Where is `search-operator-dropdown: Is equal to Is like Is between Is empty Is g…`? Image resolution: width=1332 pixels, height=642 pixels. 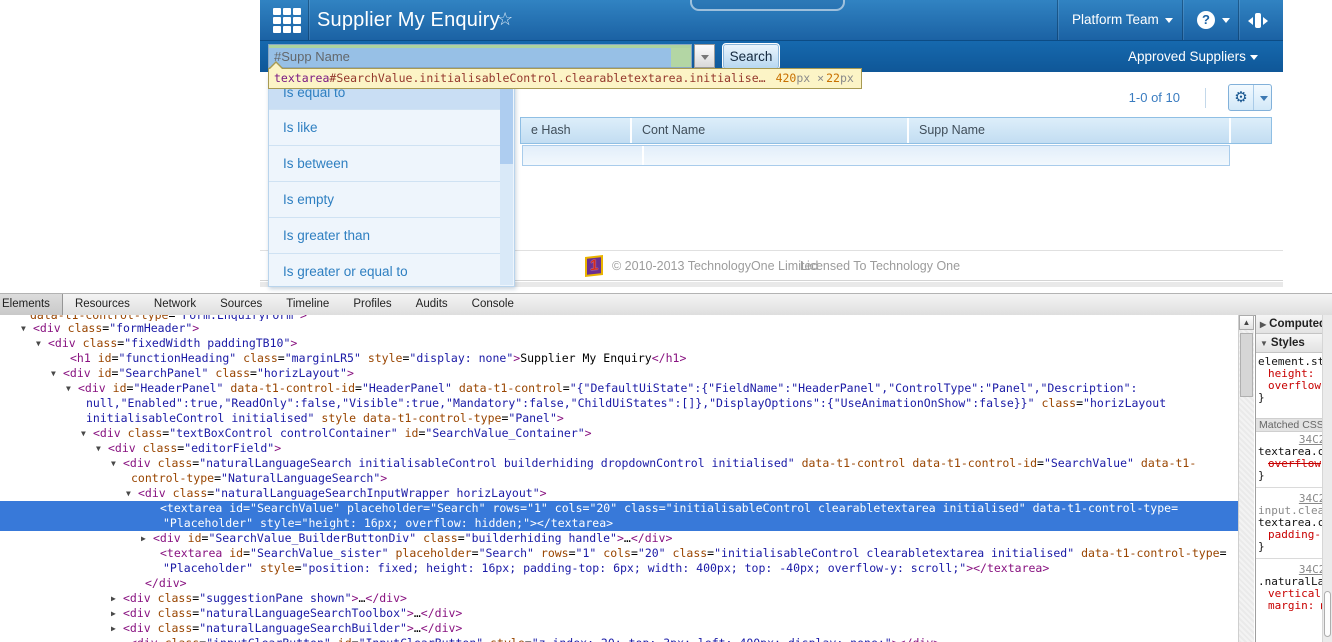 search-operator-dropdown: Is equal to Is like Is between Is empty Is g… is located at coordinates (391, 180).